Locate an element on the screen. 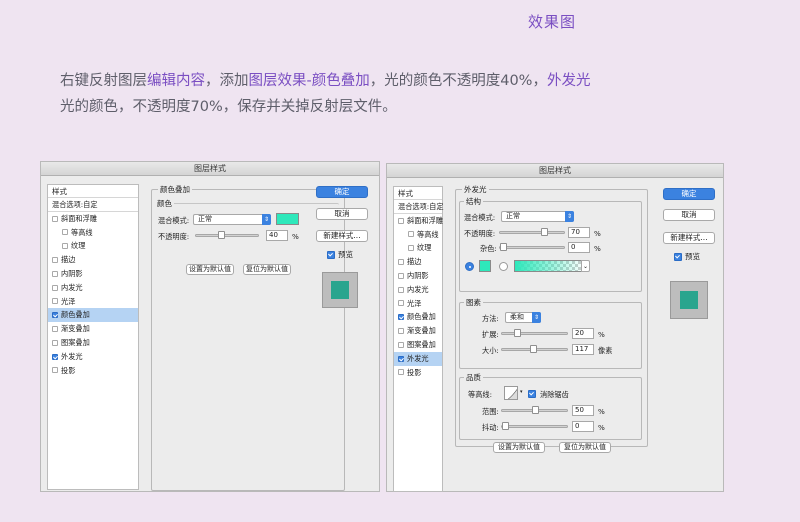 The width and height of the screenshot is (800, 522). range-slider is located at coordinates (534, 410).